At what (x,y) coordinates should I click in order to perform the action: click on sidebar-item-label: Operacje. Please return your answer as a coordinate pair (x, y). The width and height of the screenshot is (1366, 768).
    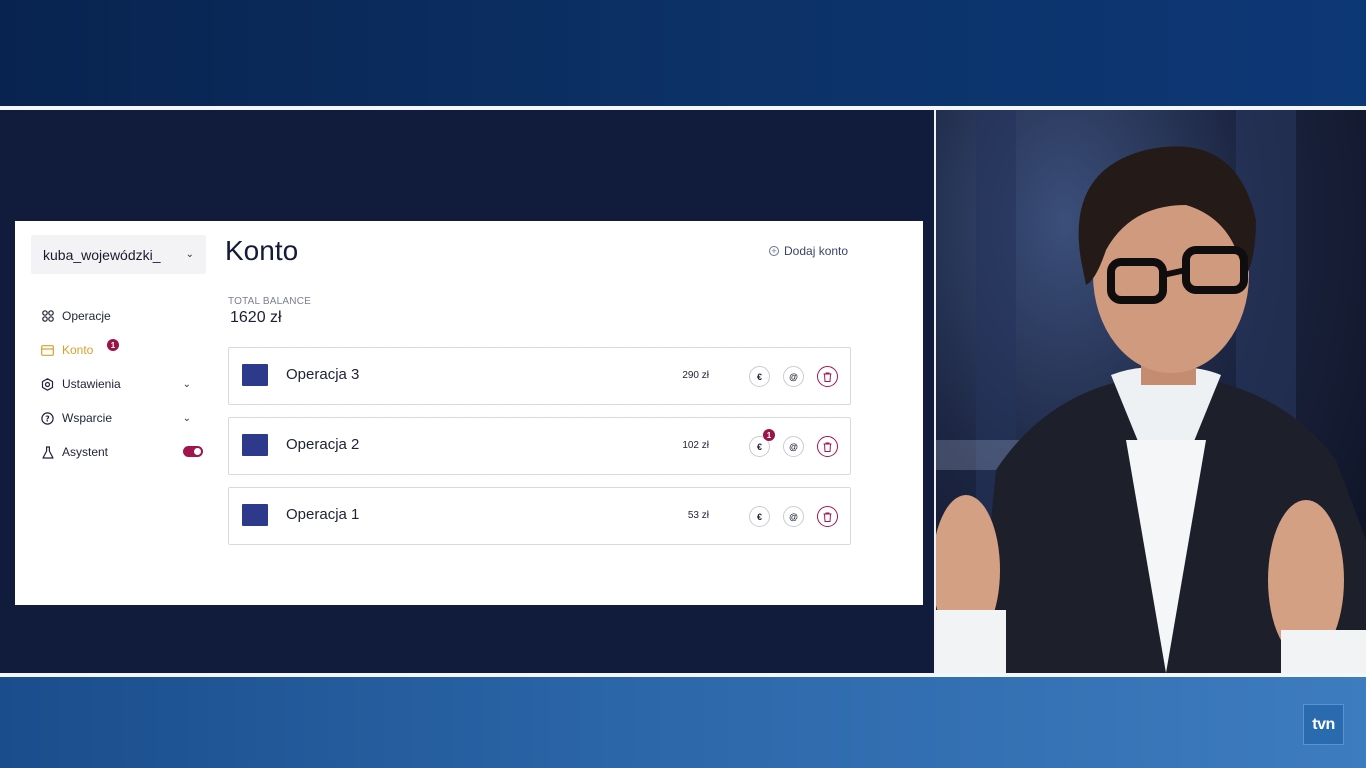
    Looking at the image, I should click on (86, 316).